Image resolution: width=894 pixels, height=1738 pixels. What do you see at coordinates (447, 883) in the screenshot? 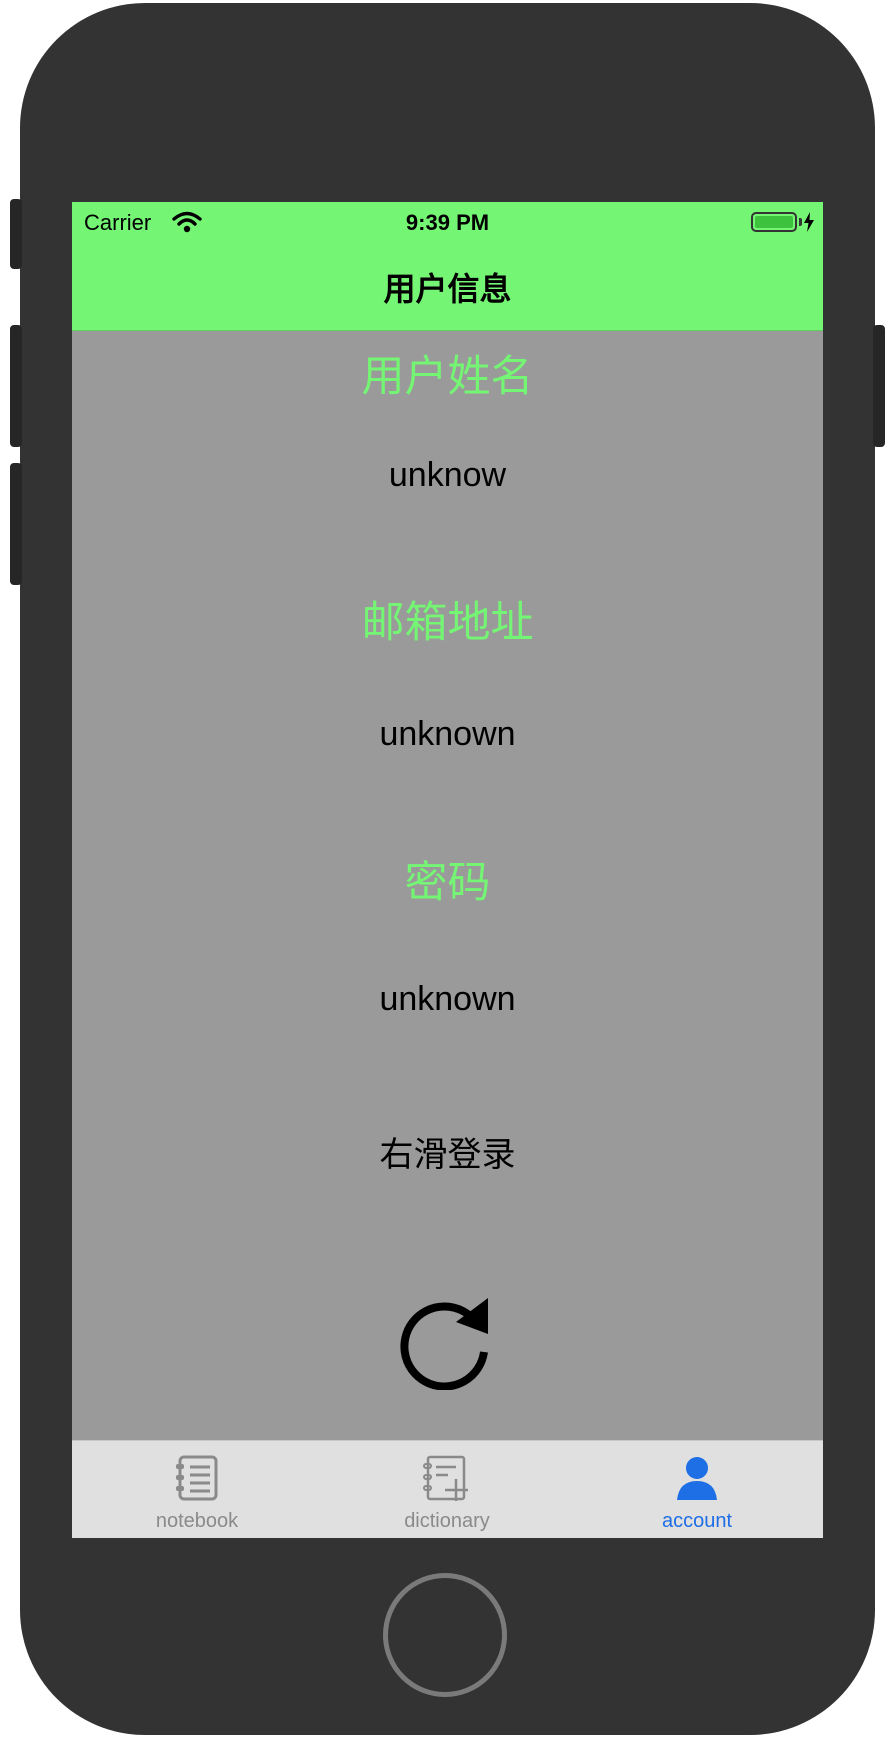
I see `password-label: 密码` at bounding box center [447, 883].